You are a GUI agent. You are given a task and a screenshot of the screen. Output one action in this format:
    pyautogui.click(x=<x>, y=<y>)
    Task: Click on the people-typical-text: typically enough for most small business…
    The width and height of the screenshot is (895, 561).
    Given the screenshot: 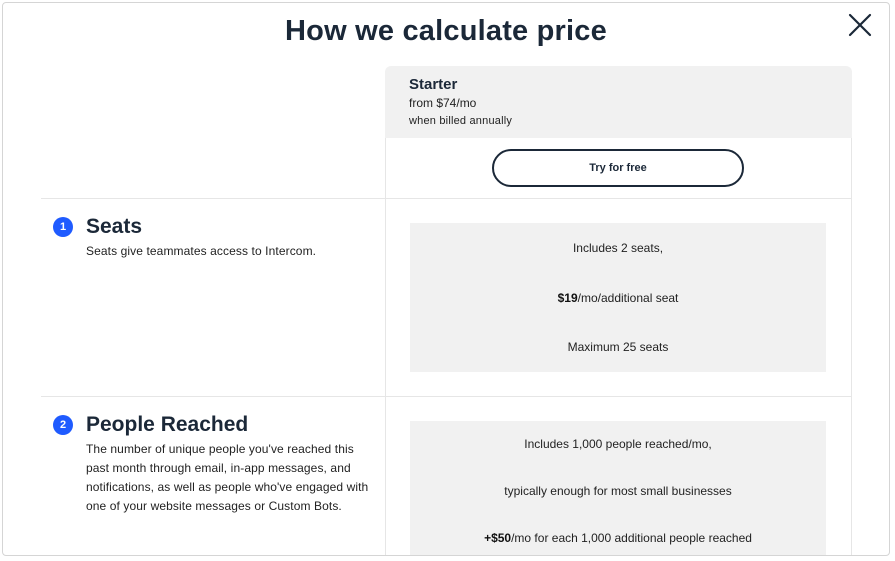 What is the action you would take?
    pyautogui.click(x=618, y=491)
    